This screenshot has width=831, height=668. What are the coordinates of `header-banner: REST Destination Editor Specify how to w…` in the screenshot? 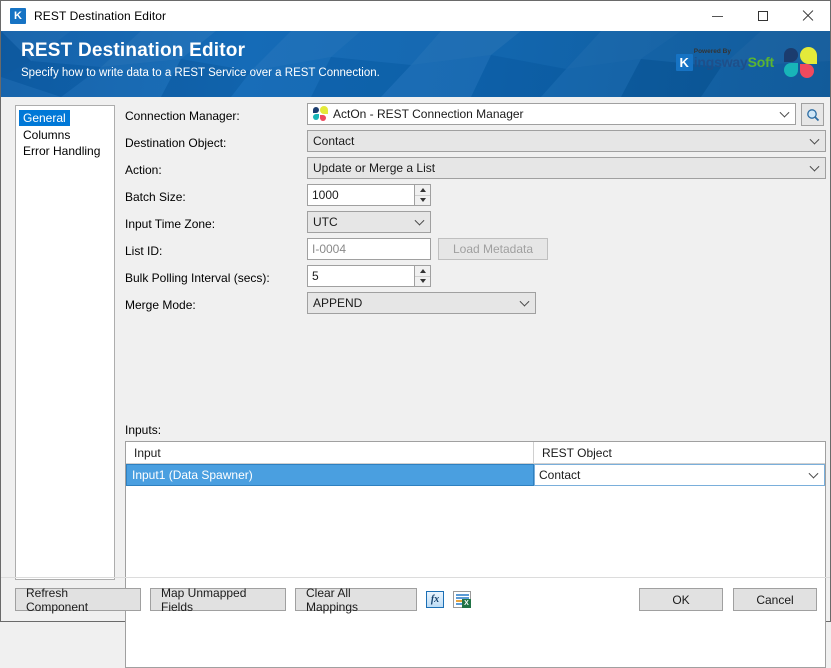 It's located at (415, 64).